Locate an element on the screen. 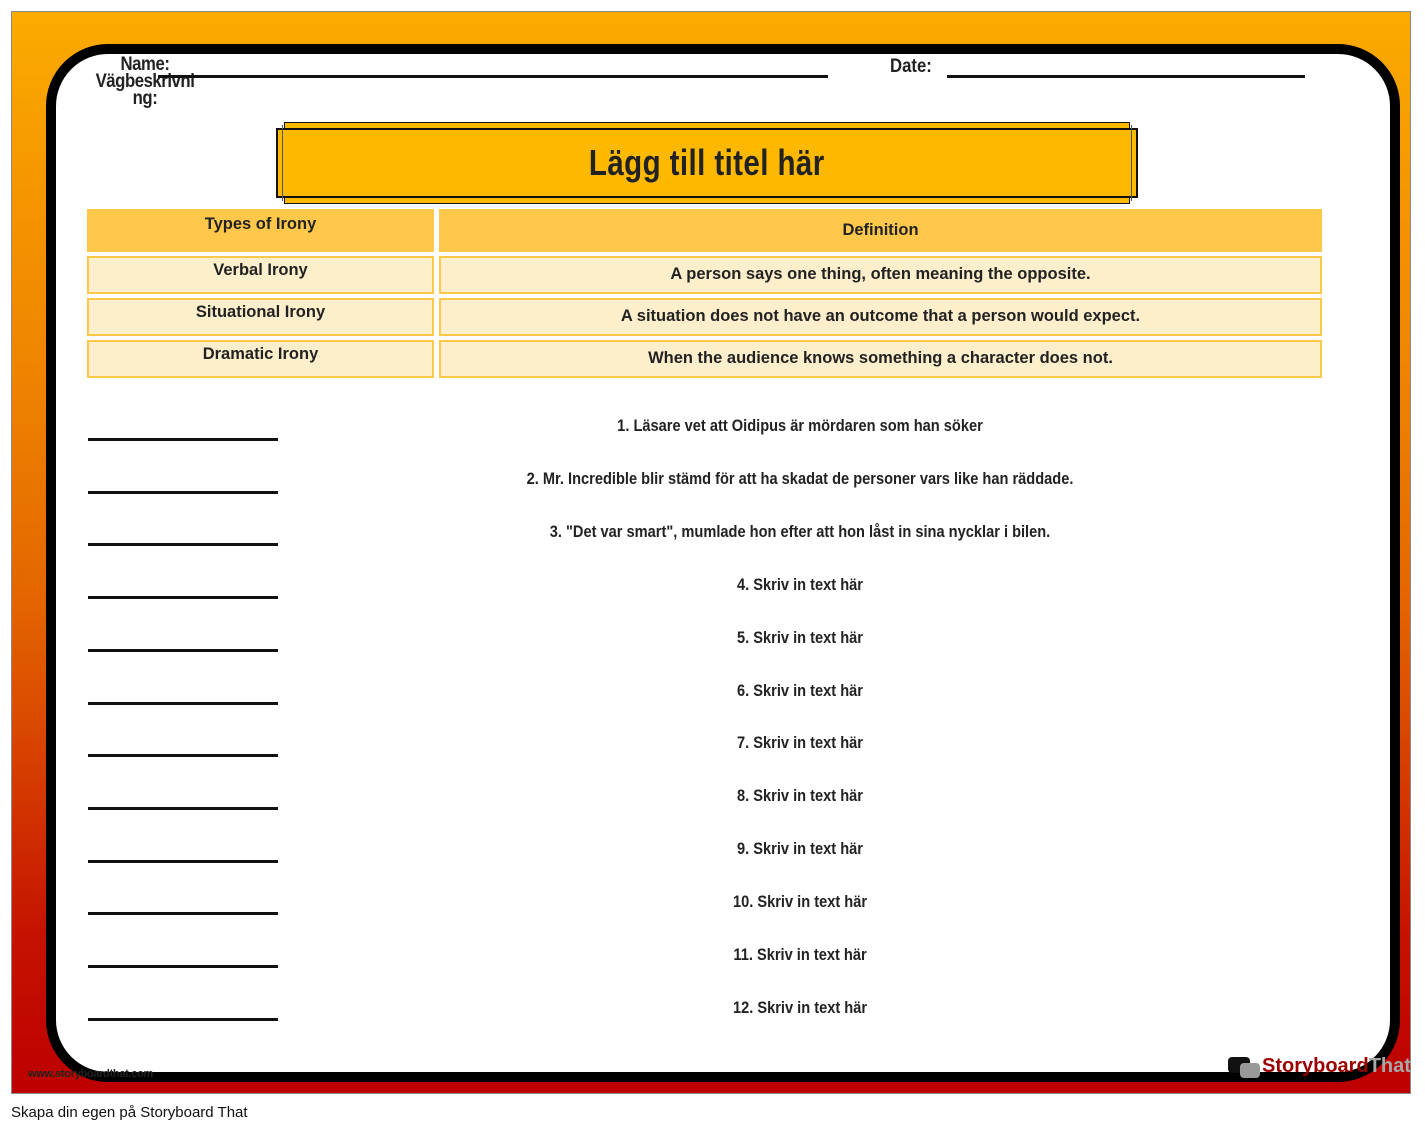 This screenshot has height=1132, width=1425. header-definition: Definition is located at coordinates (880, 230).